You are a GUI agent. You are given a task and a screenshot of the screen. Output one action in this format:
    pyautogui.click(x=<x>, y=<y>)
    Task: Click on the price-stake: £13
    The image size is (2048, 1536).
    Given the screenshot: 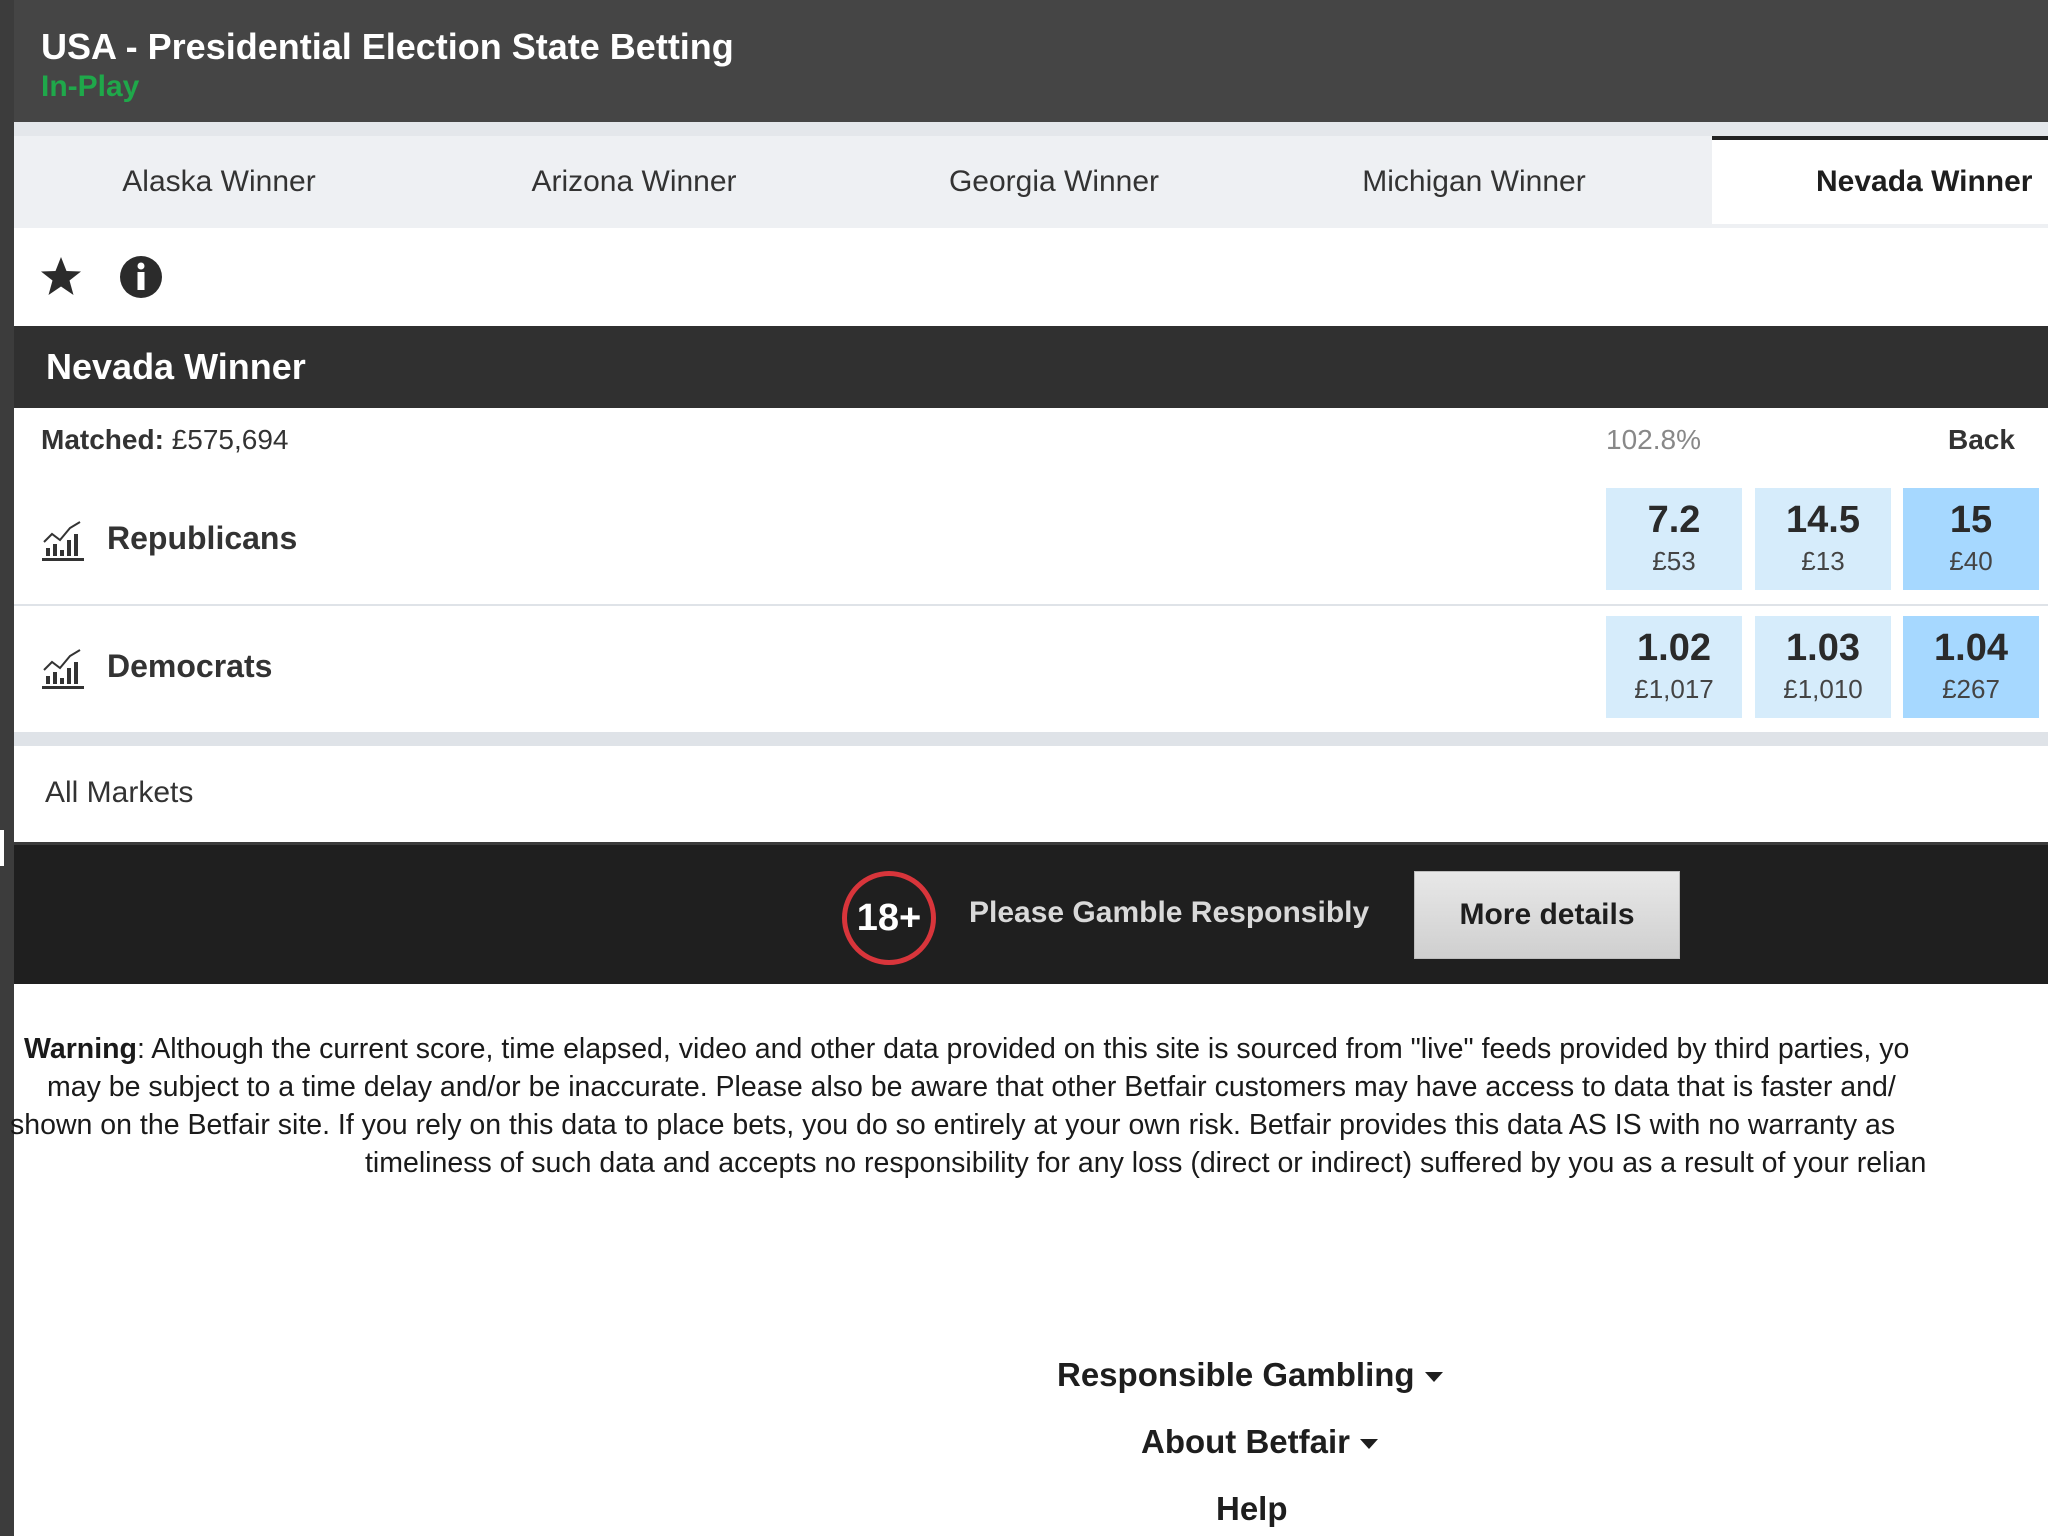 What is the action you would take?
    pyautogui.click(x=1823, y=561)
    